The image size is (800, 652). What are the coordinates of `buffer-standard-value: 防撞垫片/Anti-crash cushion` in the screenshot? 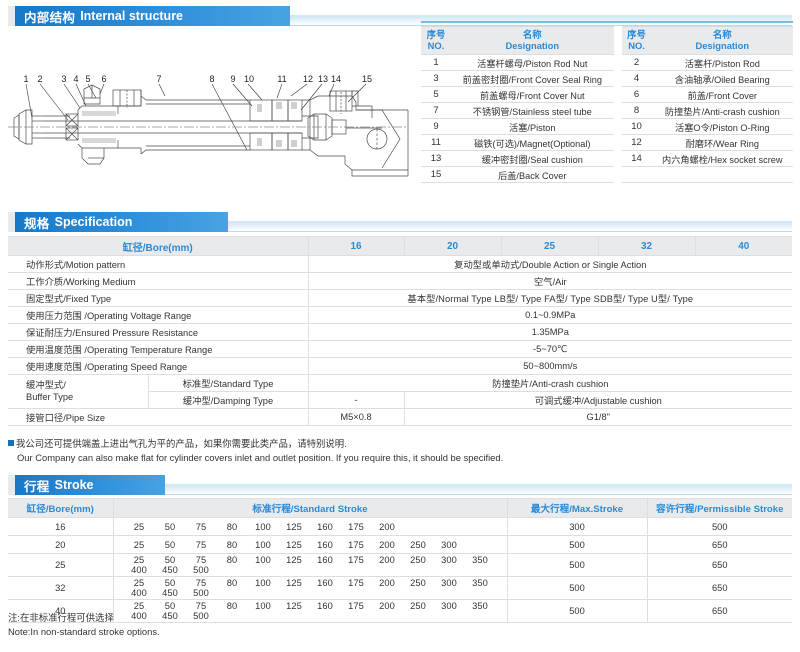 It's located at (550, 383).